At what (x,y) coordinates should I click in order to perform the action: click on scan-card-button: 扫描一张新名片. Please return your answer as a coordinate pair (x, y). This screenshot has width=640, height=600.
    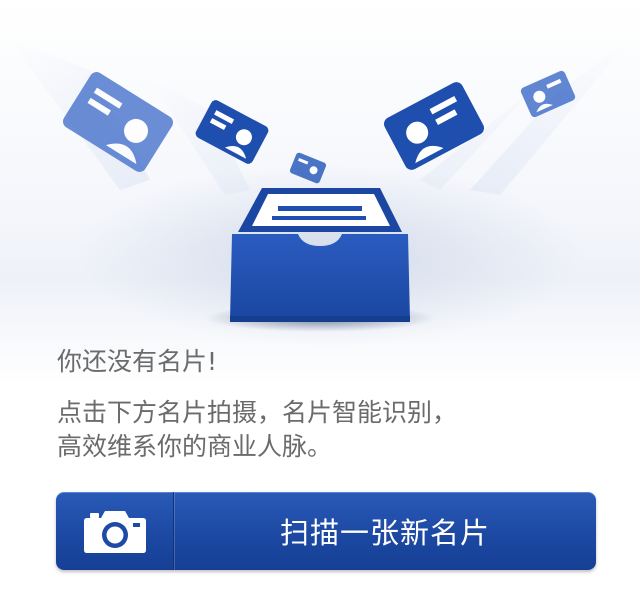
    Looking at the image, I should click on (326, 531).